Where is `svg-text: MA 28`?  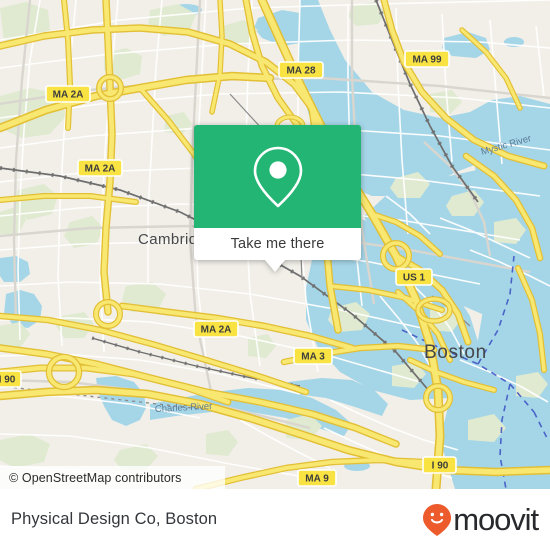
svg-text: MA 28 is located at coordinates (301, 71).